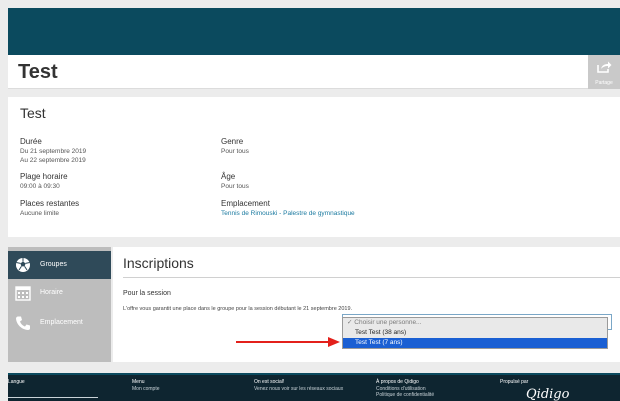 The width and height of the screenshot is (620, 401). What do you see at coordinates (23, 265) in the screenshot?
I see `soccer-ball-icon` at bounding box center [23, 265].